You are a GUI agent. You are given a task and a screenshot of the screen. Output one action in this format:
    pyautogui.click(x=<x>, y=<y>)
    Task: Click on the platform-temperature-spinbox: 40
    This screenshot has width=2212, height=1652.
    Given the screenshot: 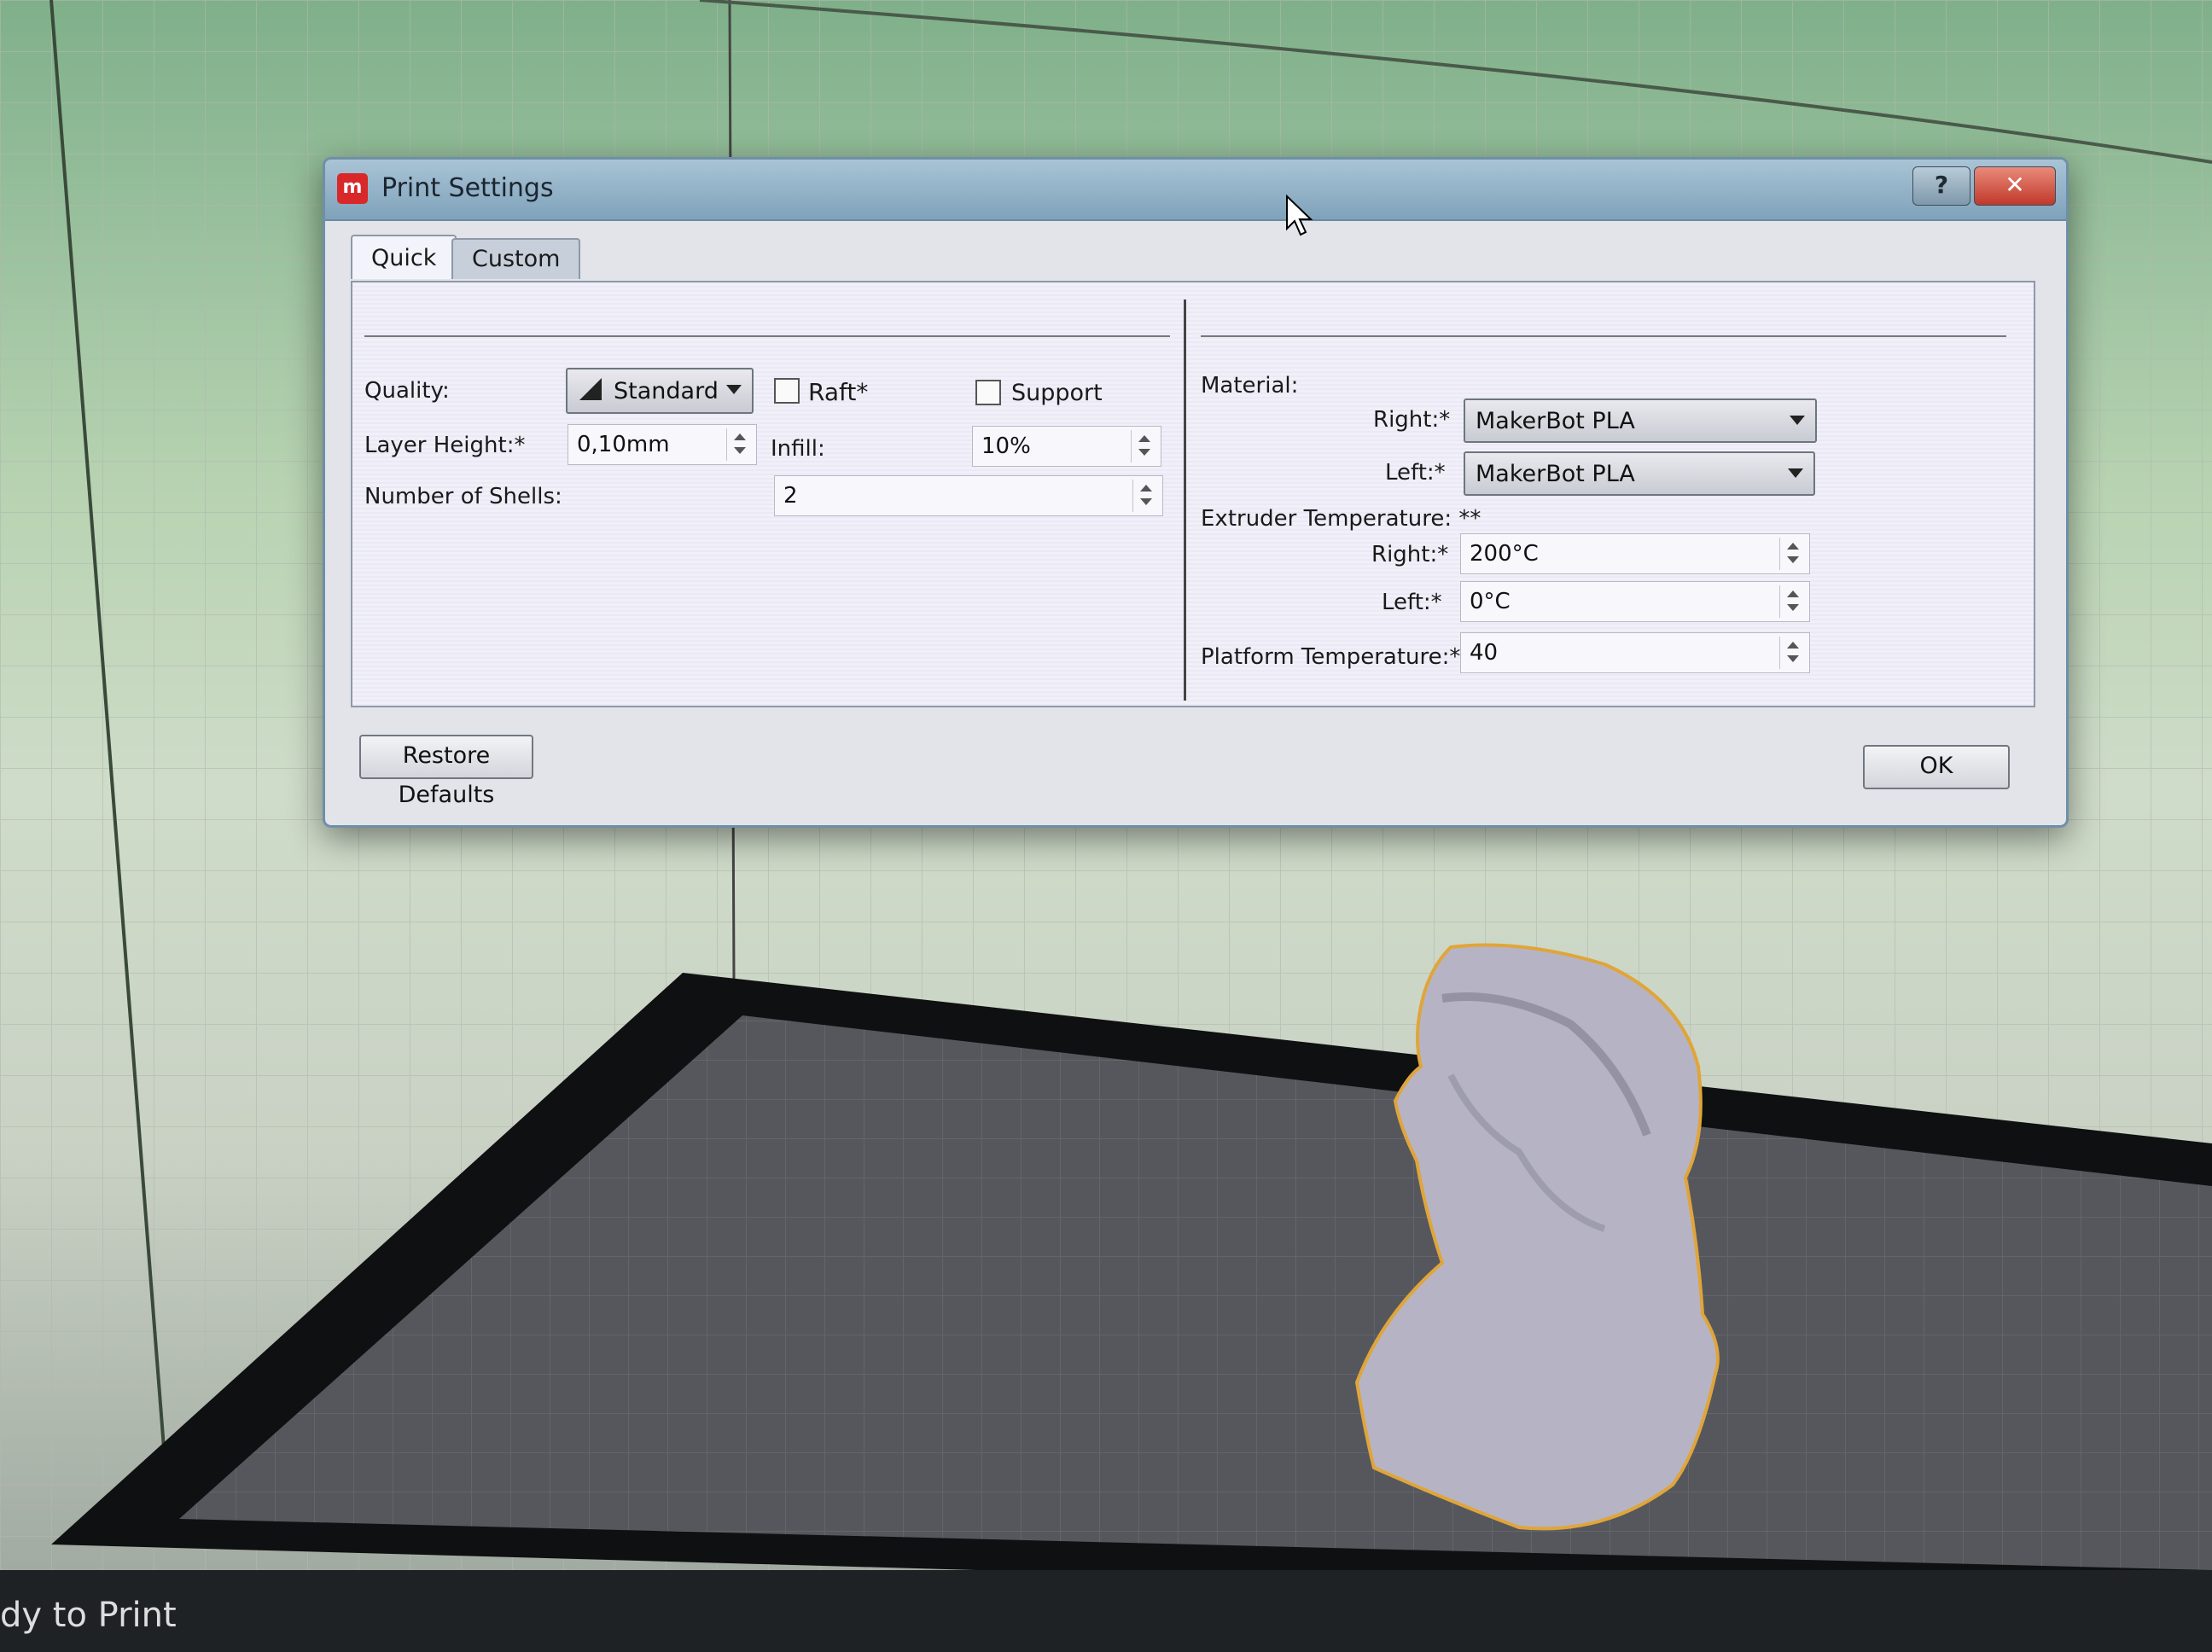 What is the action you would take?
    pyautogui.click(x=1635, y=652)
    